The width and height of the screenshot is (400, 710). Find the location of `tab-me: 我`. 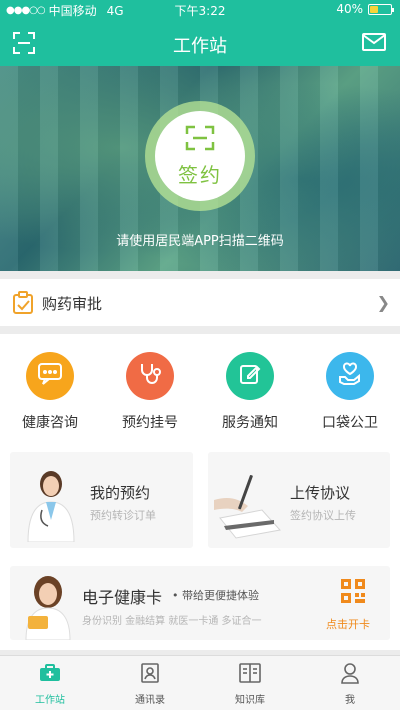

tab-me: 我 is located at coordinates (350, 684).